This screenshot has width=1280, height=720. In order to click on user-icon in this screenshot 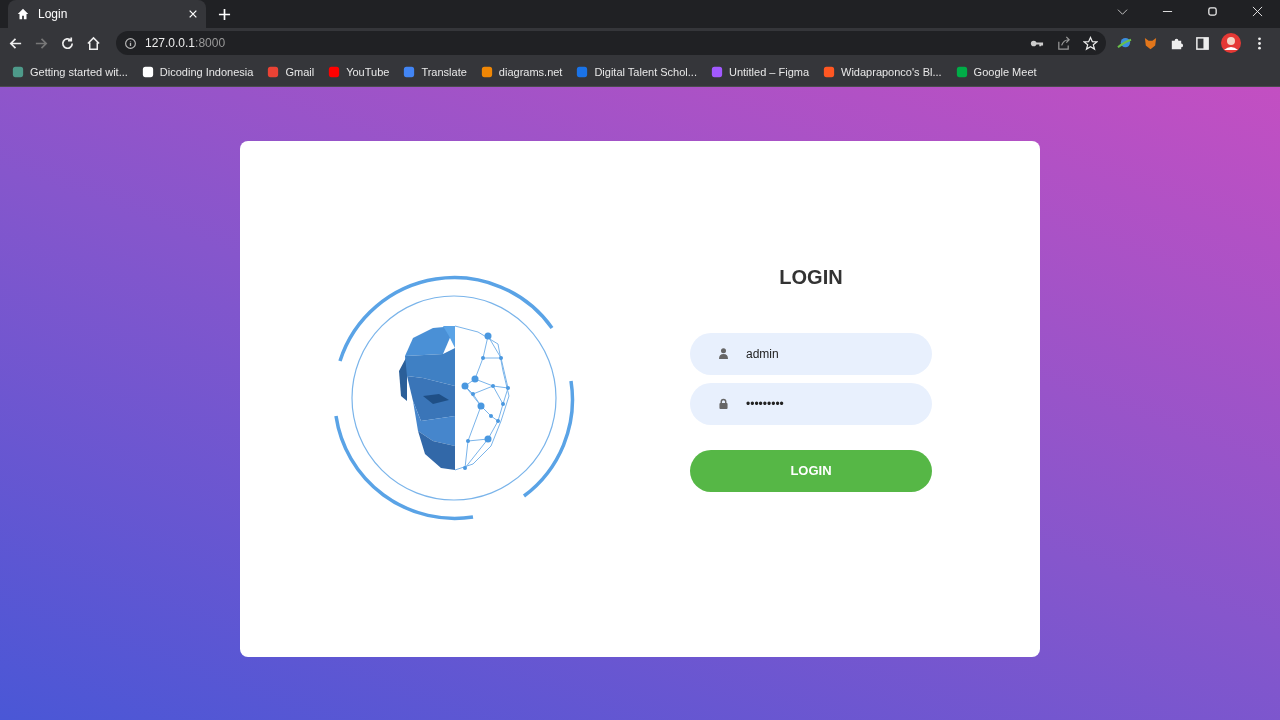, I will do `click(723, 353)`.